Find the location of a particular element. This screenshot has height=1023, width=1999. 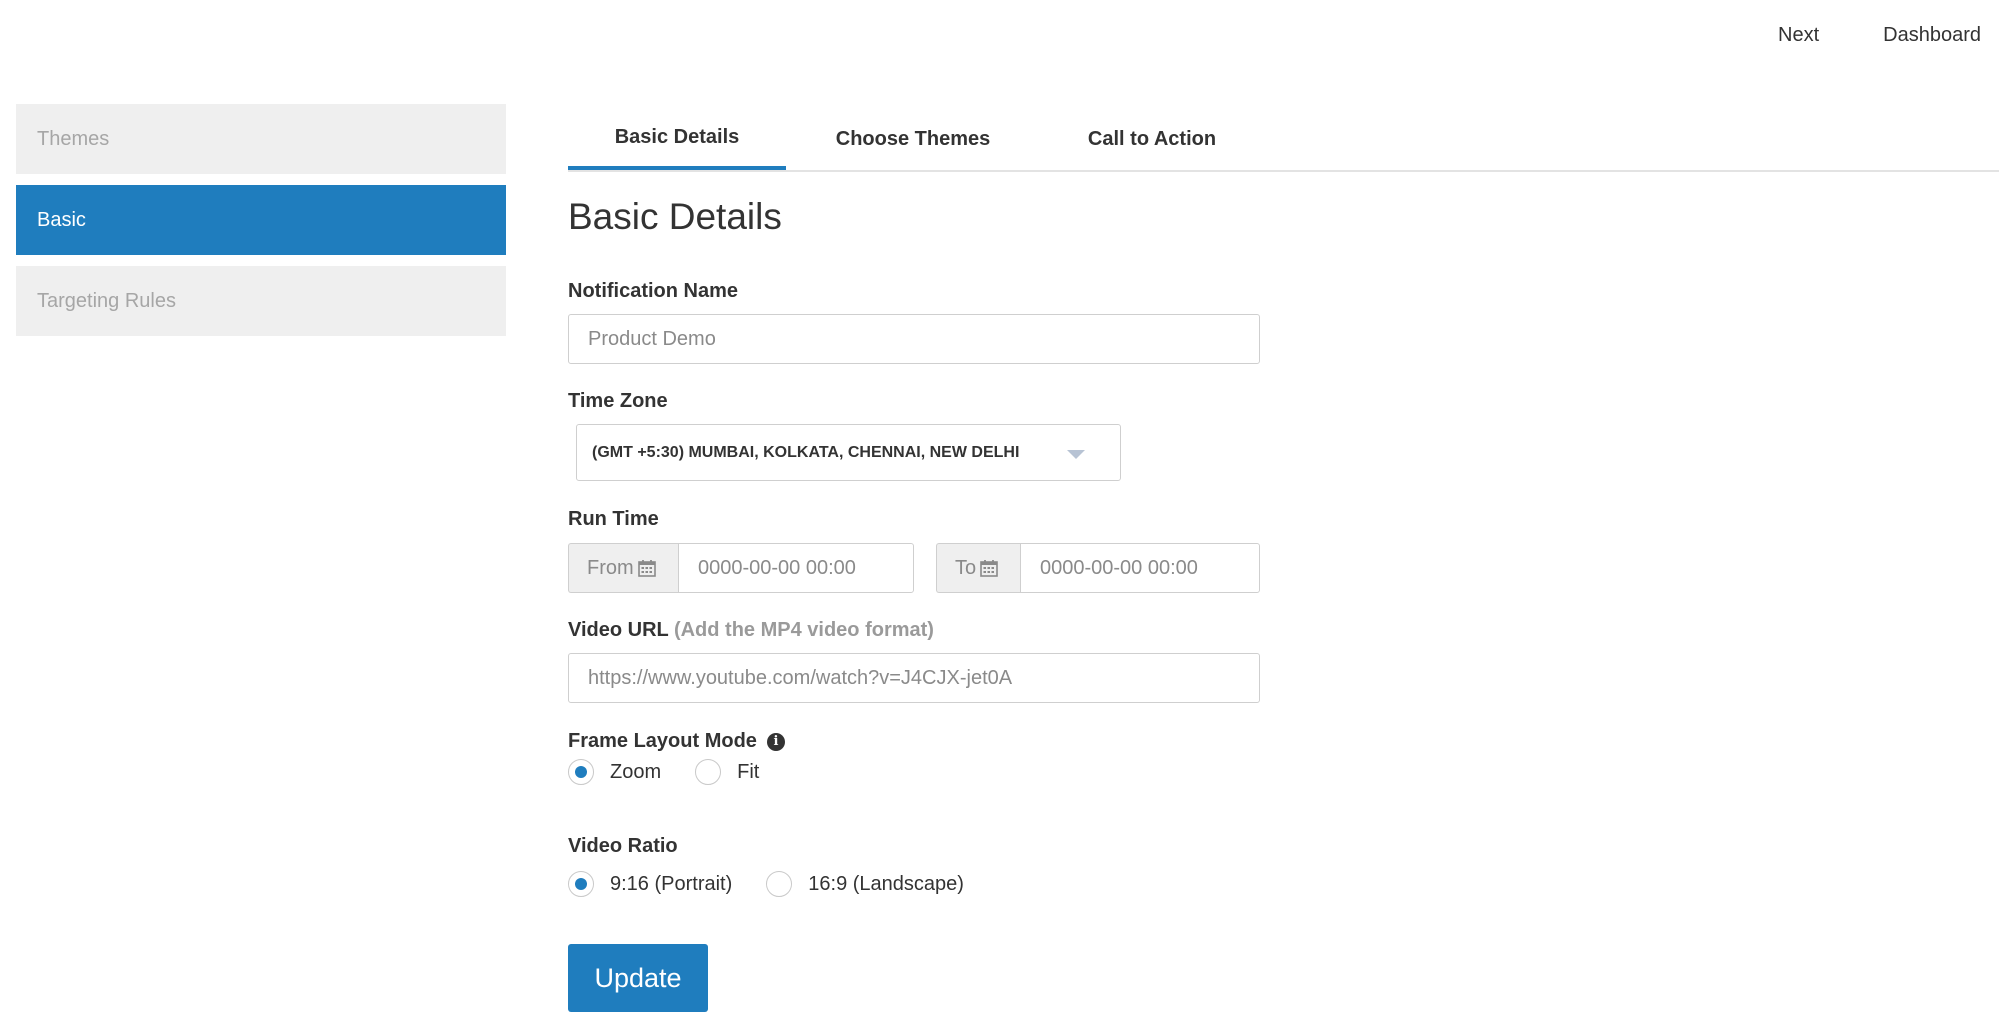

video-ratio-radio-group: 9:16 (Portrait) 16:9 (Landscape) is located at coordinates (766, 884).